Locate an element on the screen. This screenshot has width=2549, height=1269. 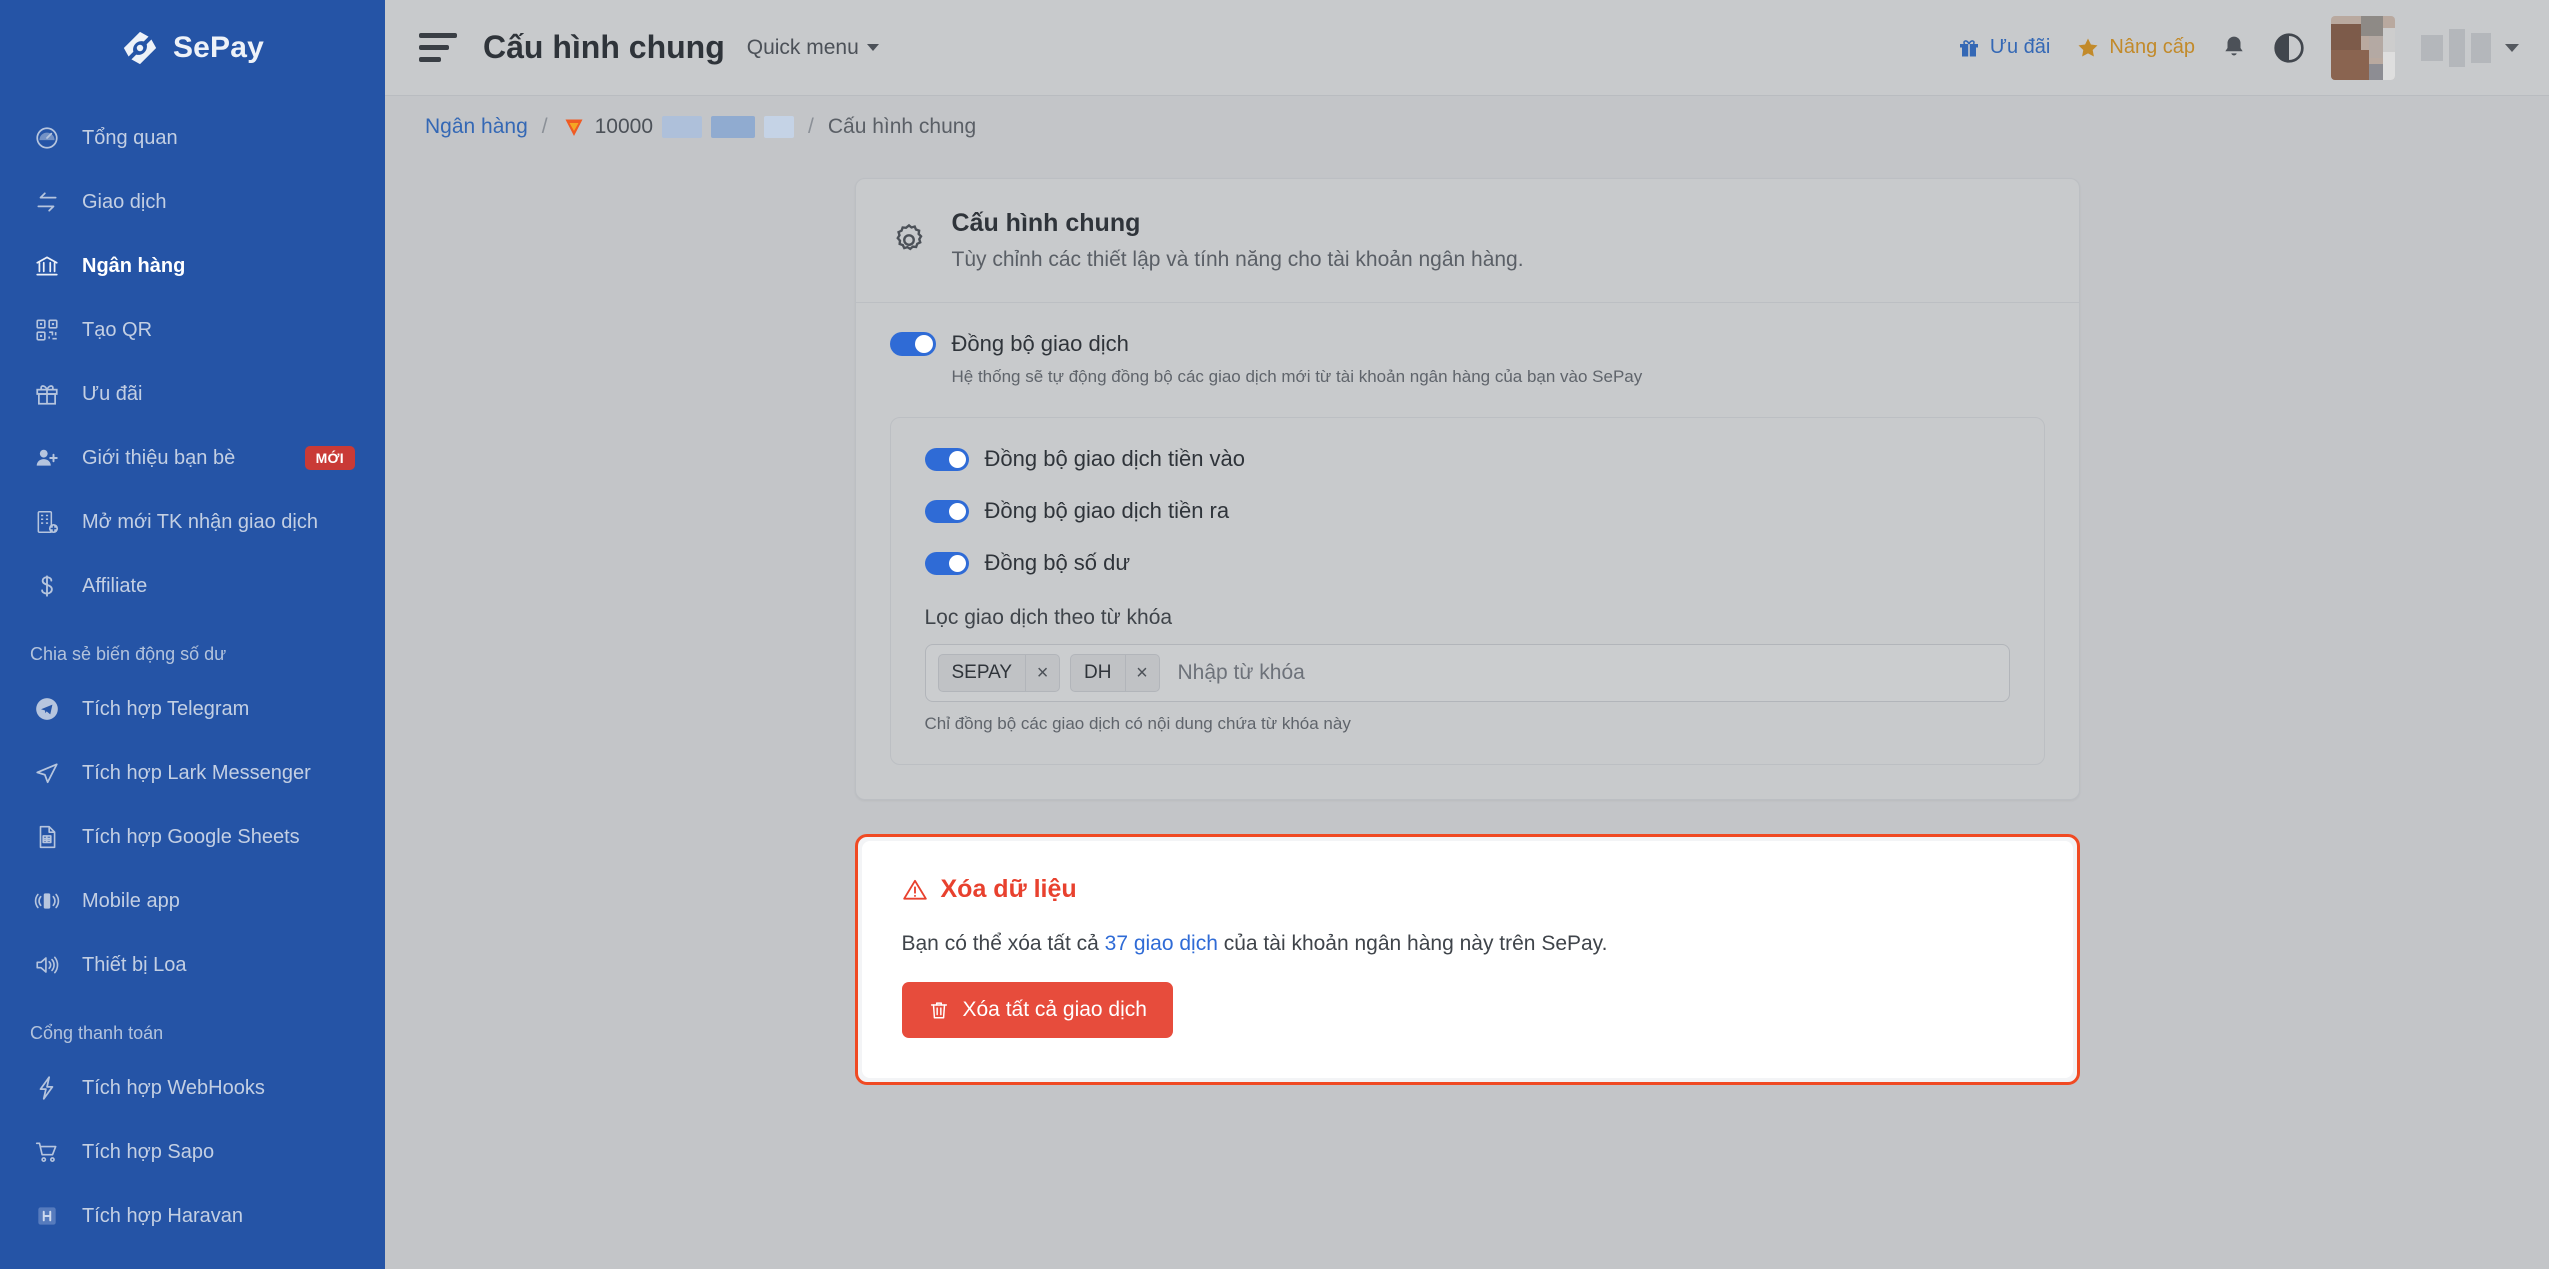
gear-icon is located at coordinates (909, 237).